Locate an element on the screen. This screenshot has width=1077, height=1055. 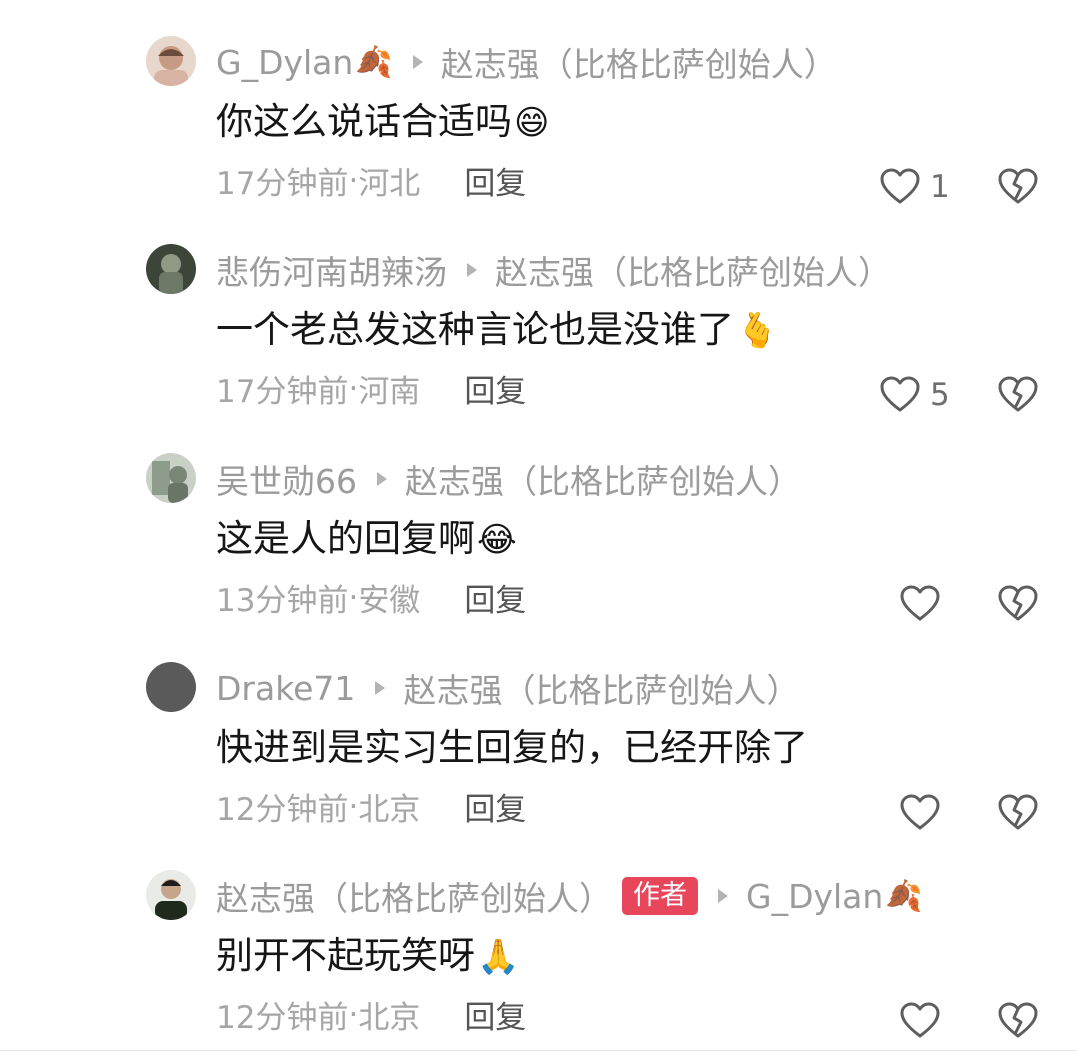
comment-text-body: 别开不起玩笑呀 is located at coordinates (345, 955).